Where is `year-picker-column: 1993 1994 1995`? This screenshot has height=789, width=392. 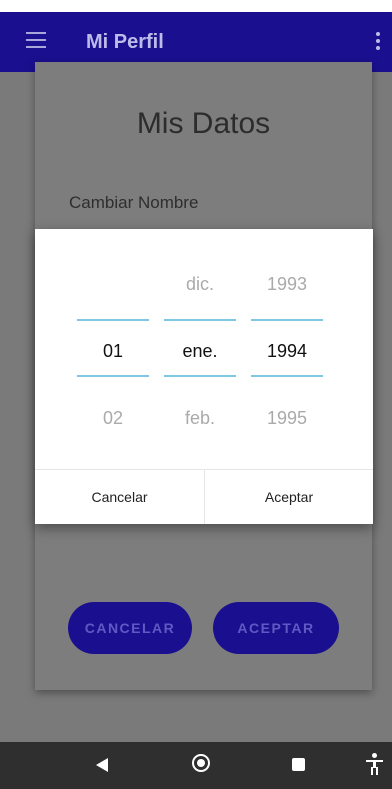 year-picker-column: 1993 1994 1995 is located at coordinates (287, 349).